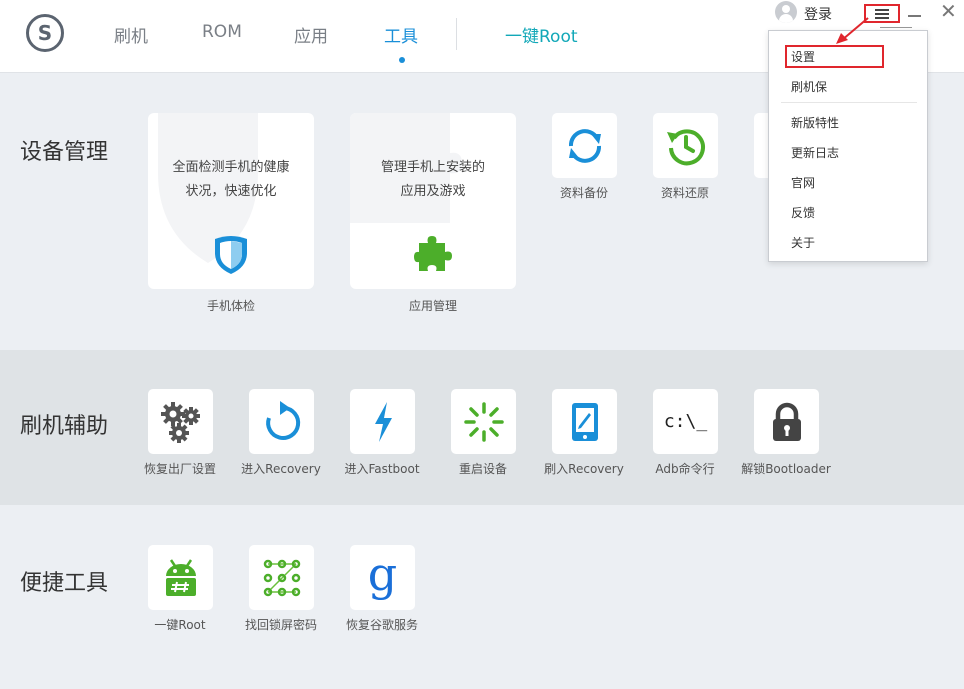 This screenshot has width=964, height=689. I want to click on enter-recovery-label: 进入Recovery, so click(281, 469).